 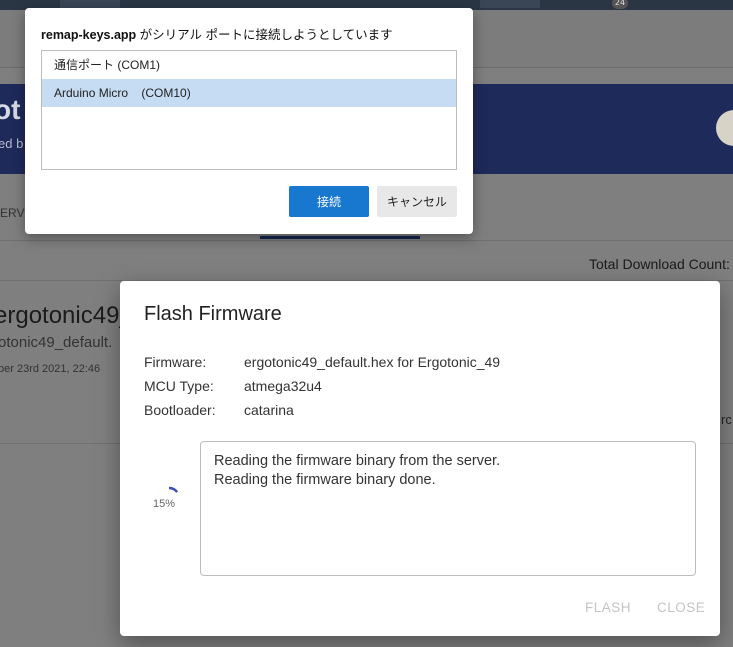 What do you see at coordinates (180, 410) in the screenshot?
I see `bootloader-label: Bootloader:` at bounding box center [180, 410].